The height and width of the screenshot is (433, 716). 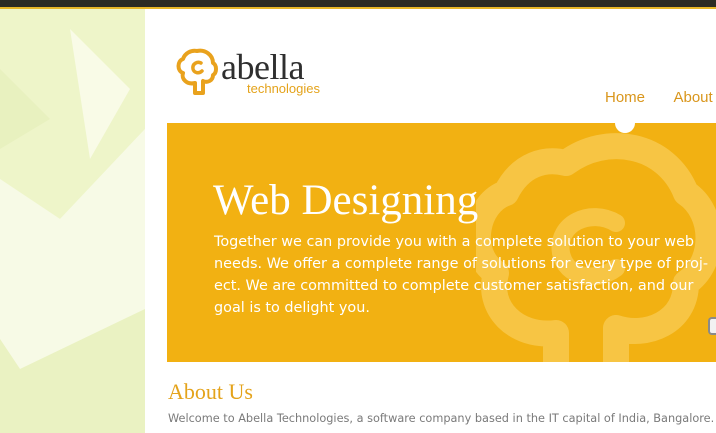 I want to click on slider-handle, so click(x=712, y=326).